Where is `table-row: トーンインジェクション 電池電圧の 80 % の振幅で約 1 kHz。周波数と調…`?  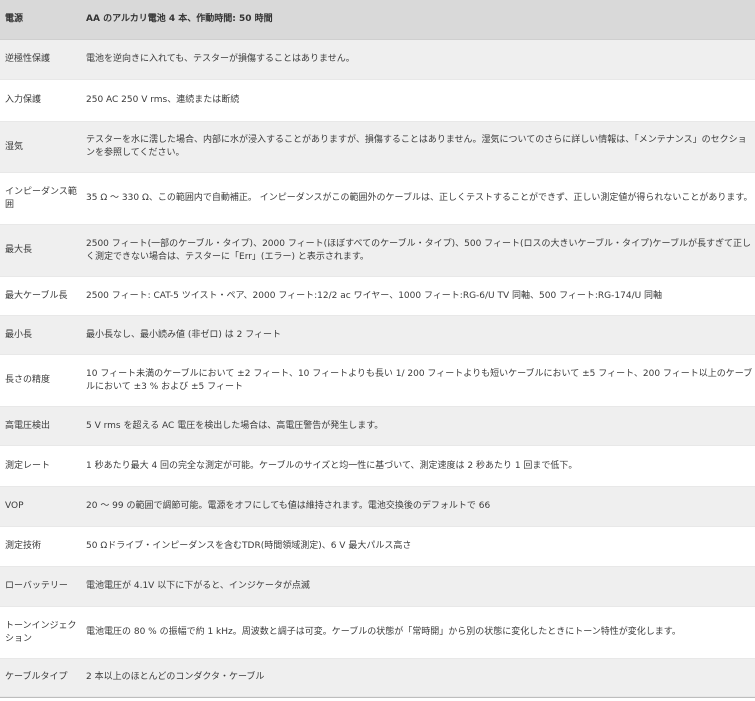
table-row: トーンインジェクション 電池電圧の 80 % の振幅で約 1 kHz。周波数と調… is located at coordinates (377, 632).